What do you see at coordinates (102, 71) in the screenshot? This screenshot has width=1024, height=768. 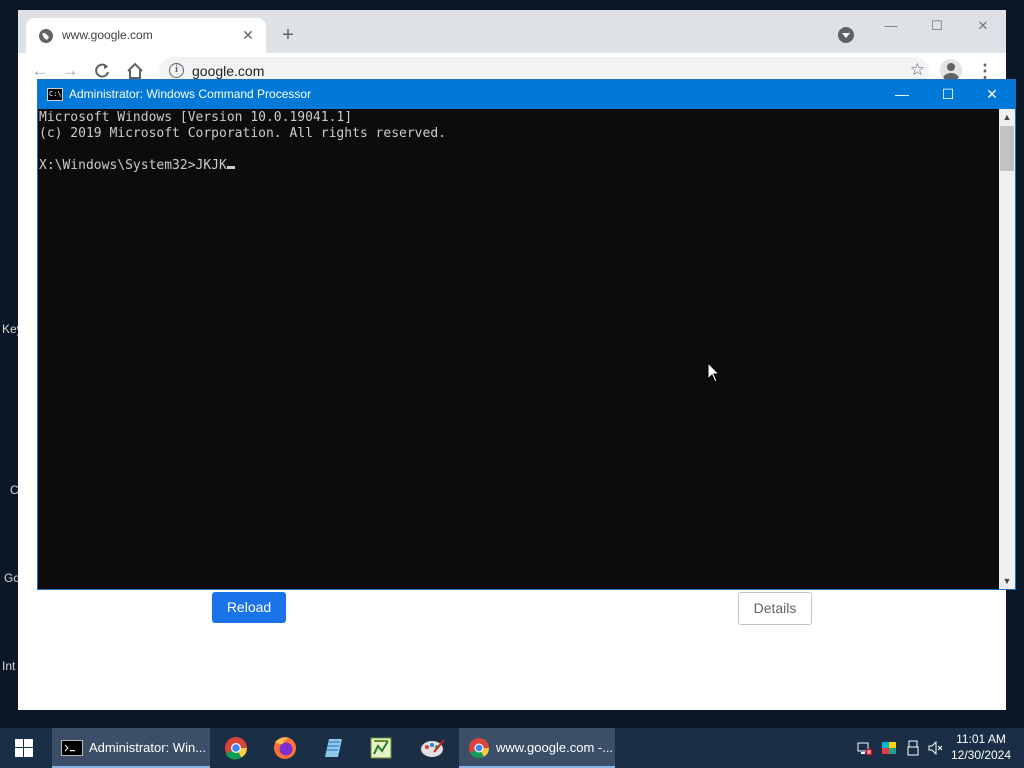 I see `reload-icon` at bounding box center [102, 71].